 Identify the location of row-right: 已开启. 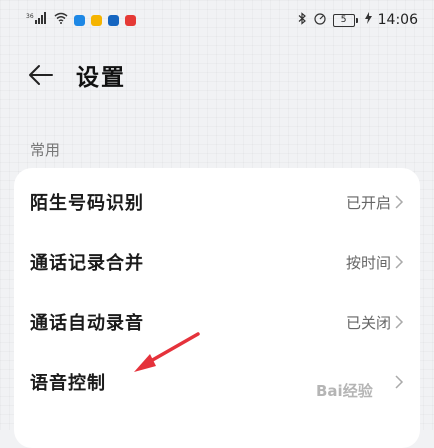
(375, 202).